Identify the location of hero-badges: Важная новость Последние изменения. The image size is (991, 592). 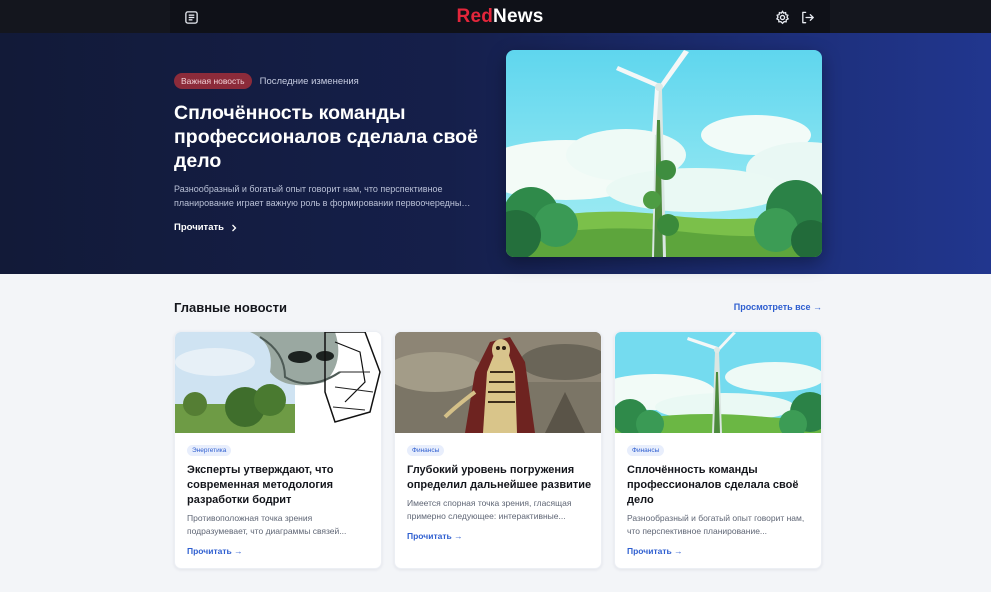
(266, 81).